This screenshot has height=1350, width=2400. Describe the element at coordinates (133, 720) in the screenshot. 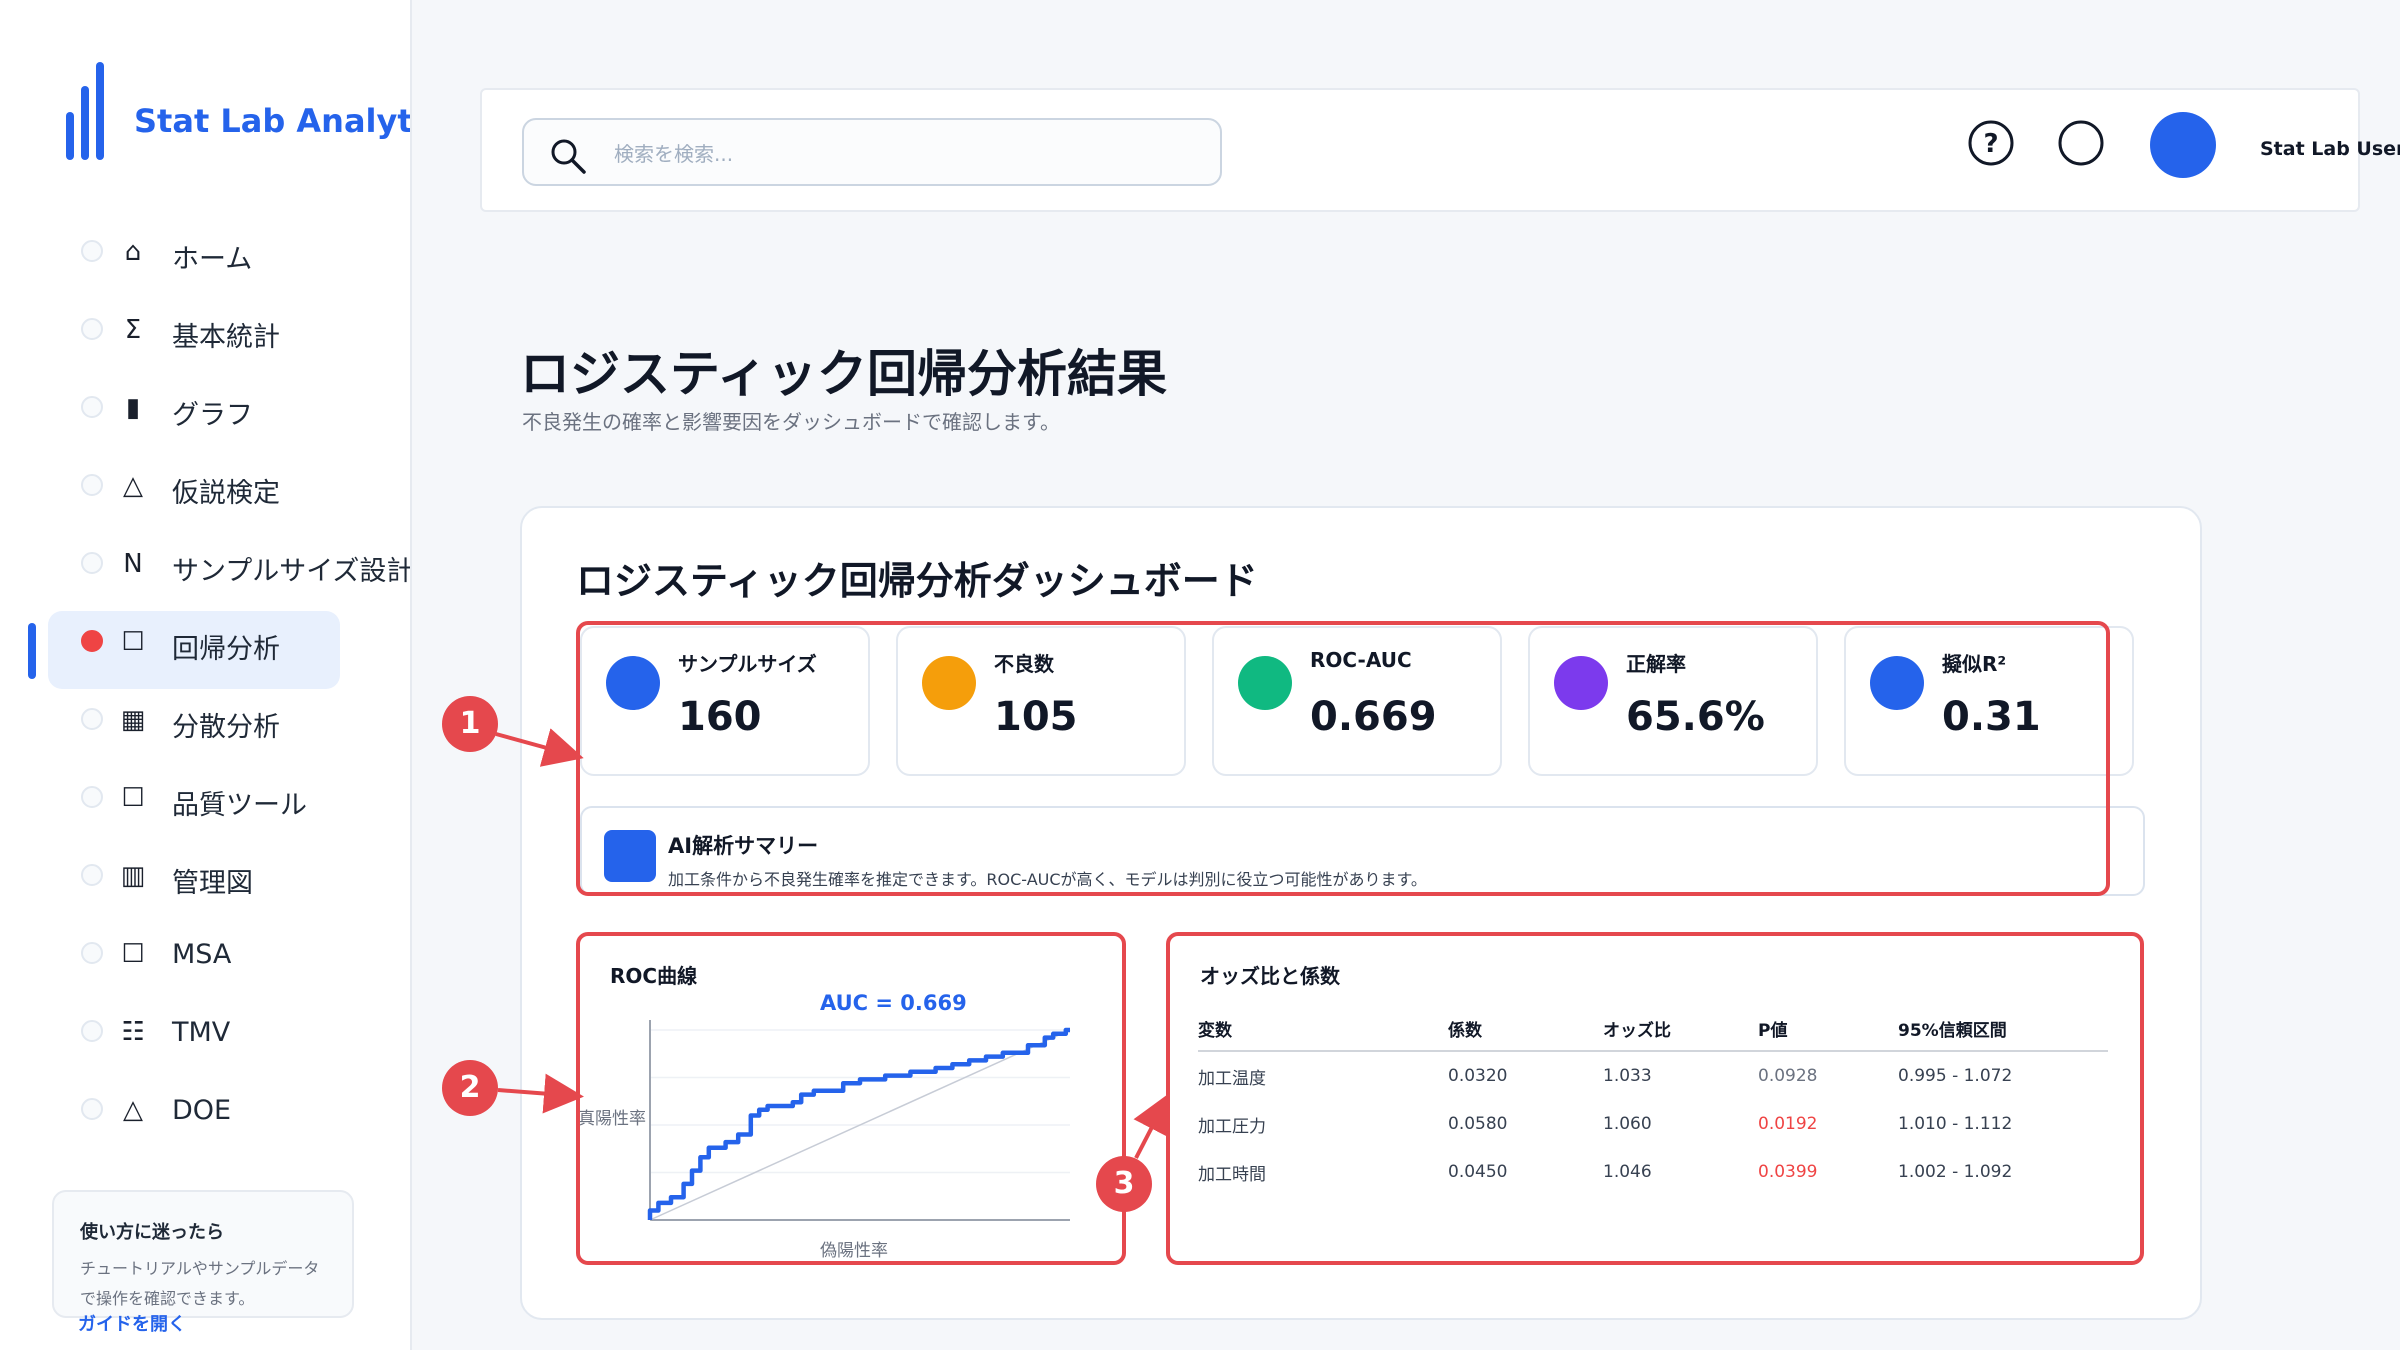

I see `menu-icon: ▦` at that location.